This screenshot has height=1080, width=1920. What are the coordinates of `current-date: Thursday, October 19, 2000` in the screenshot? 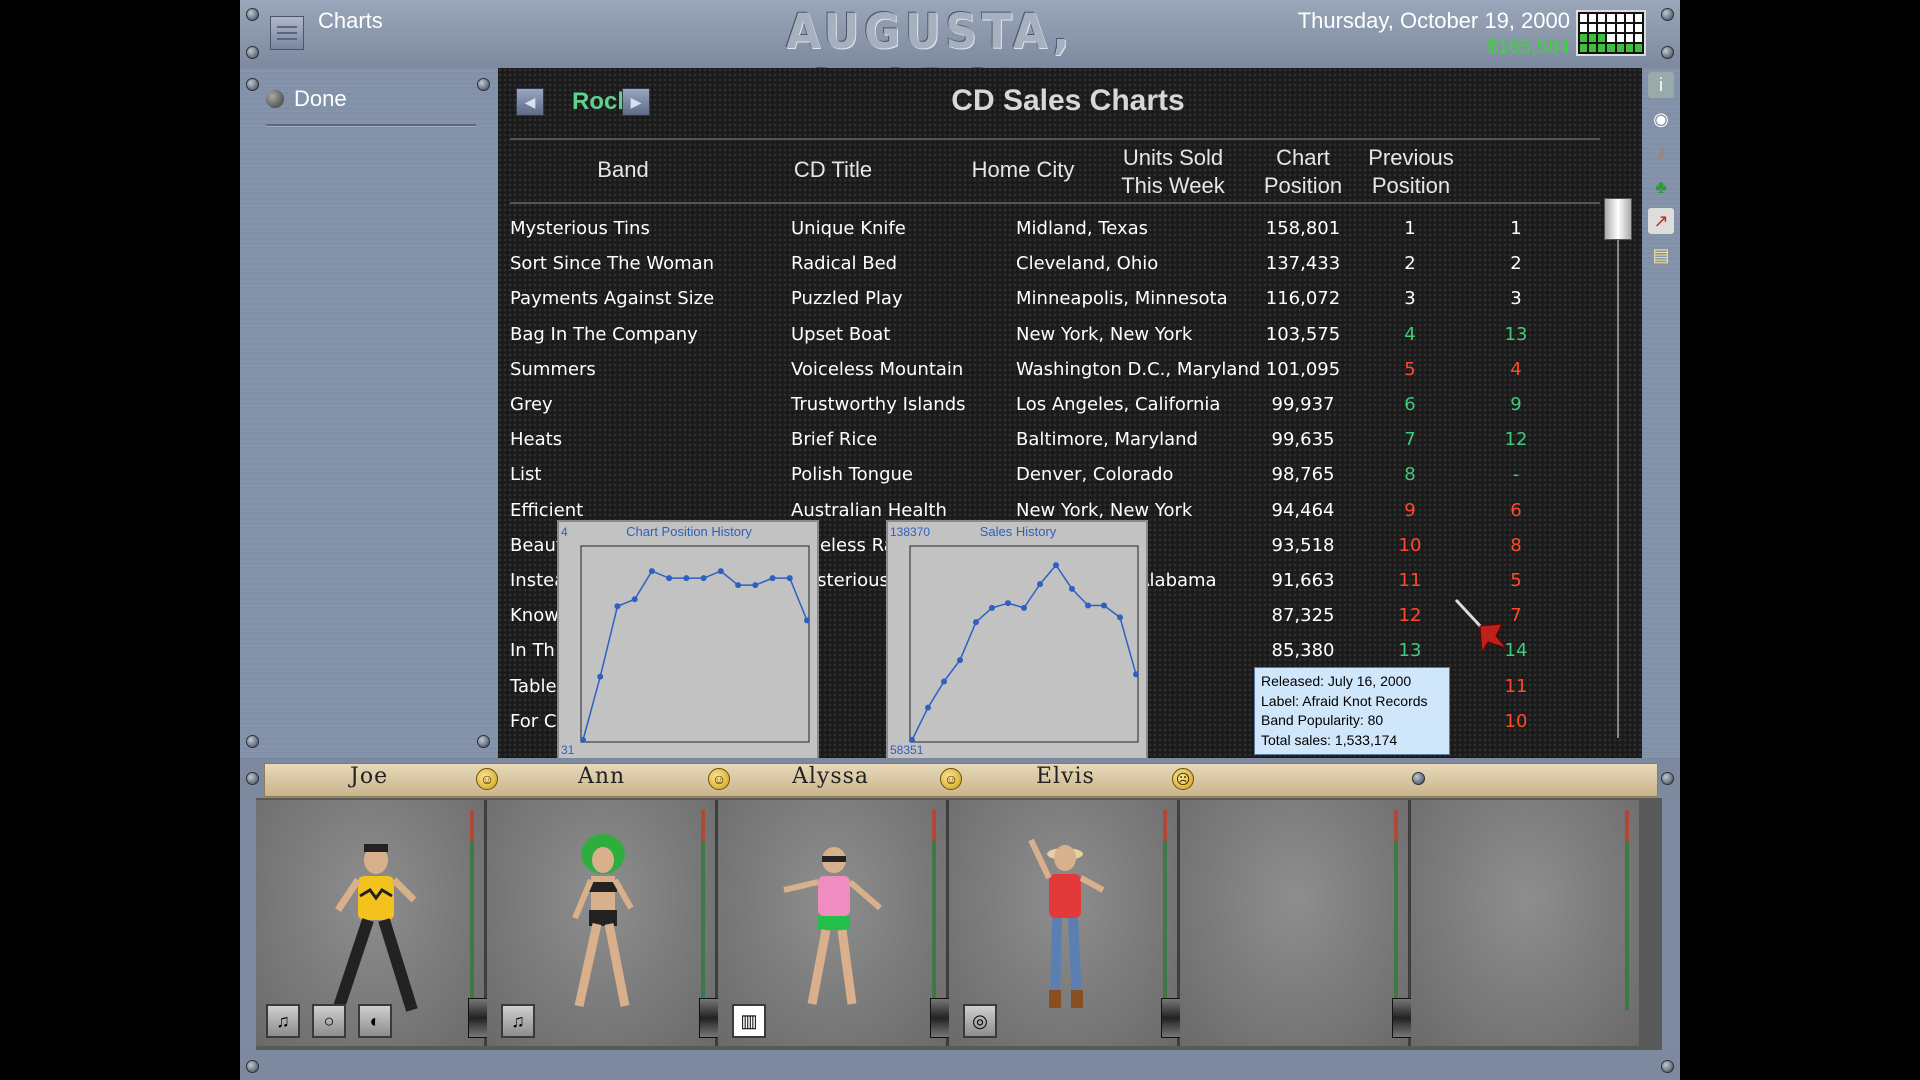 It's located at (1433, 20).